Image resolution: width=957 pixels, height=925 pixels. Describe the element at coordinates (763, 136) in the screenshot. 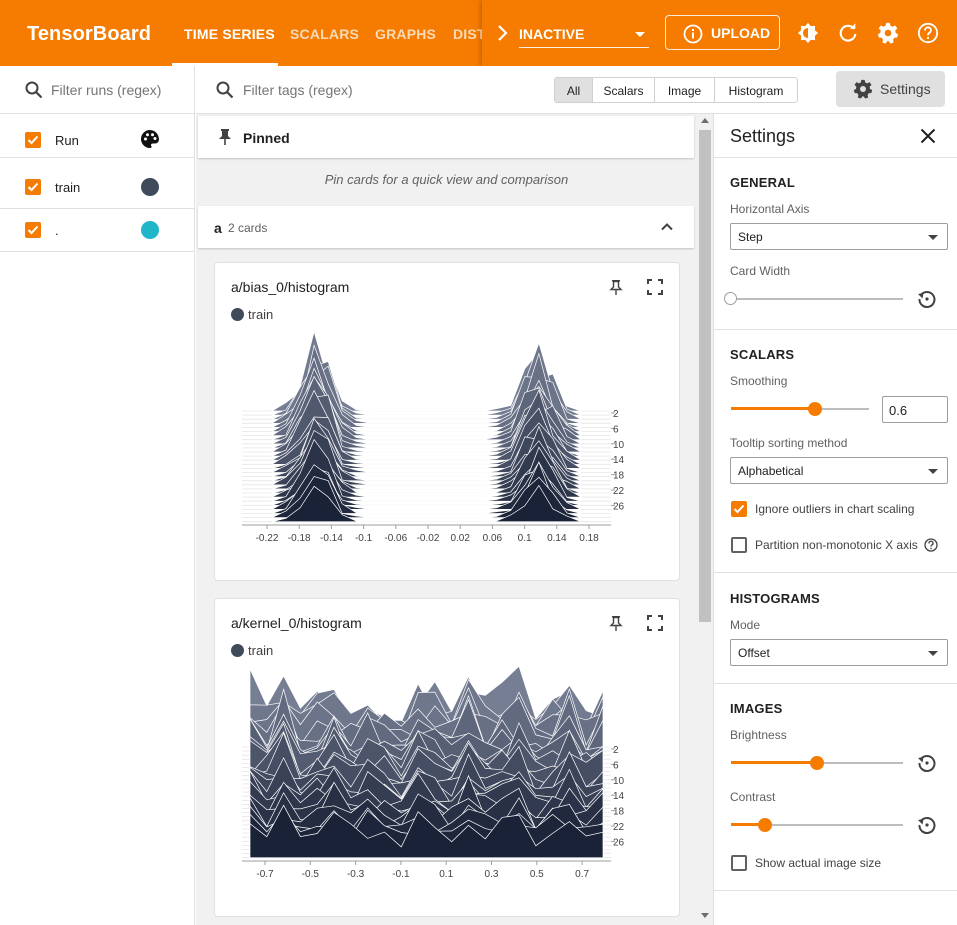

I see `settings-title: Settings` at that location.